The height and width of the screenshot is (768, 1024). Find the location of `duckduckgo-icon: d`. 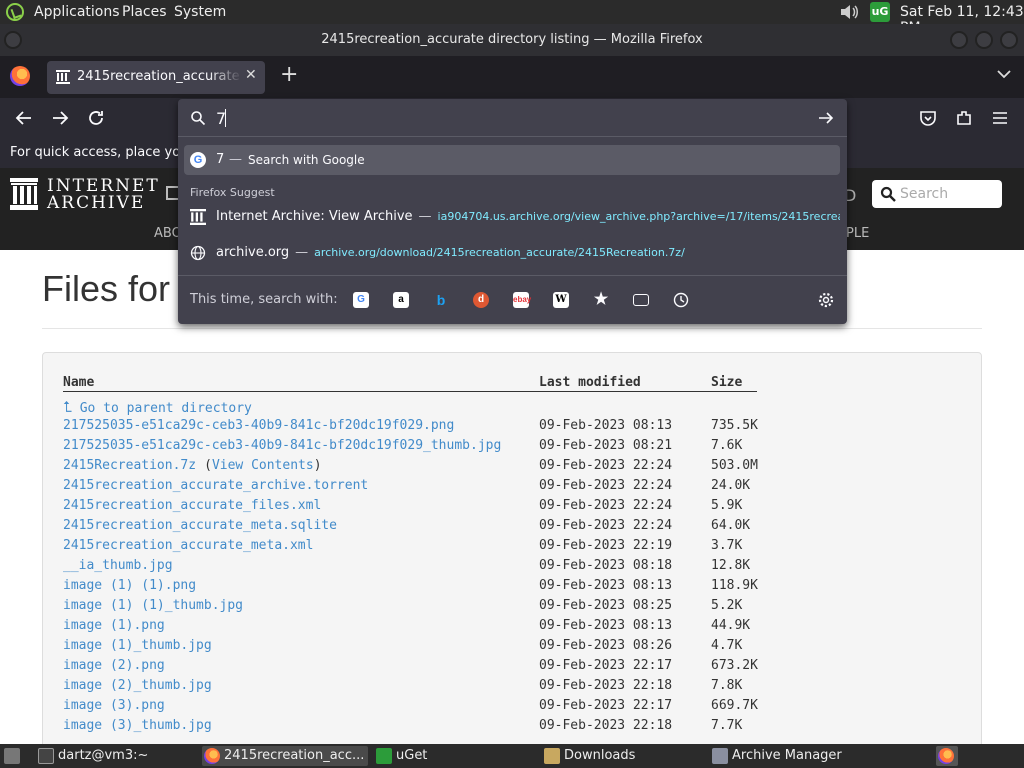

duckduckgo-icon: d is located at coordinates (481, 300).